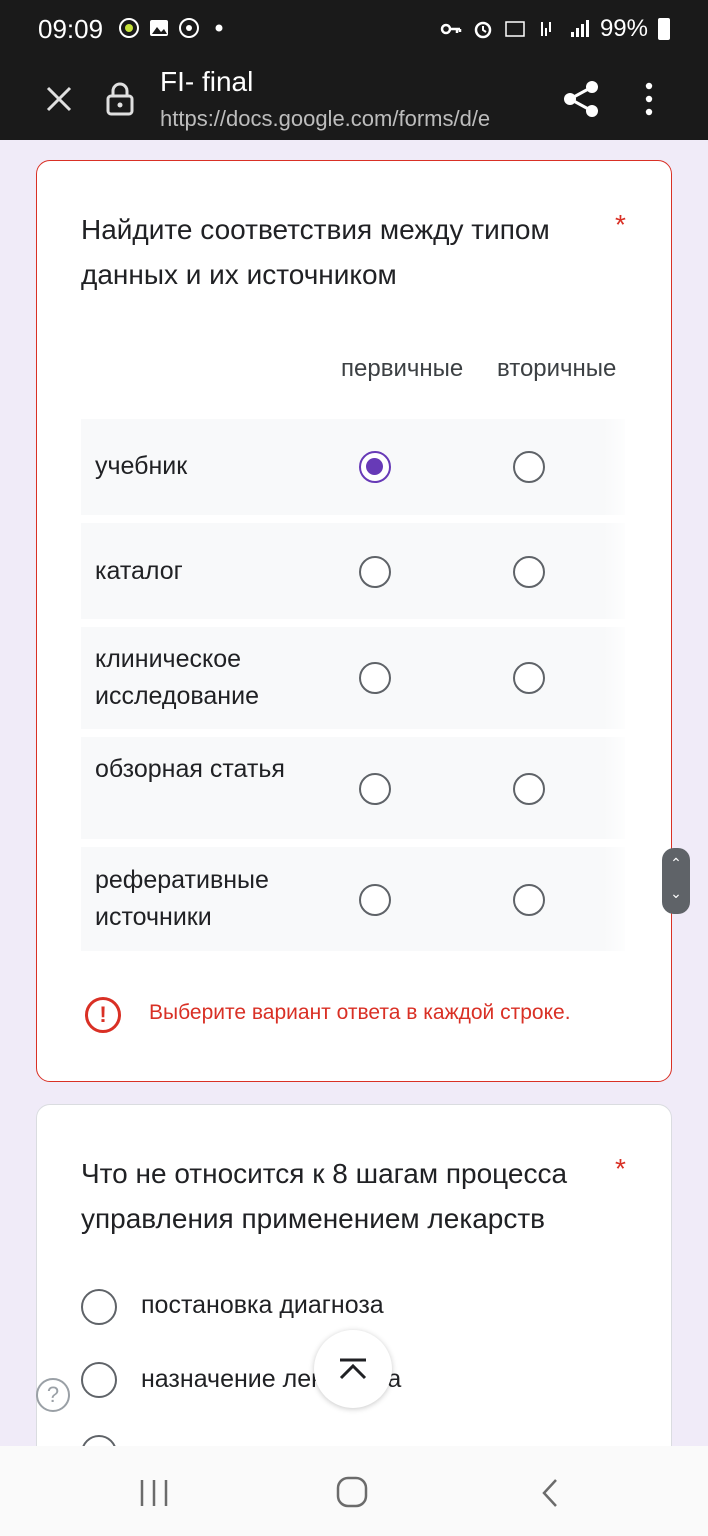 Image resolution: width=708 pixels, height=1536 pixels. I want to click on system-navigation-bar, so click(354, 1491).